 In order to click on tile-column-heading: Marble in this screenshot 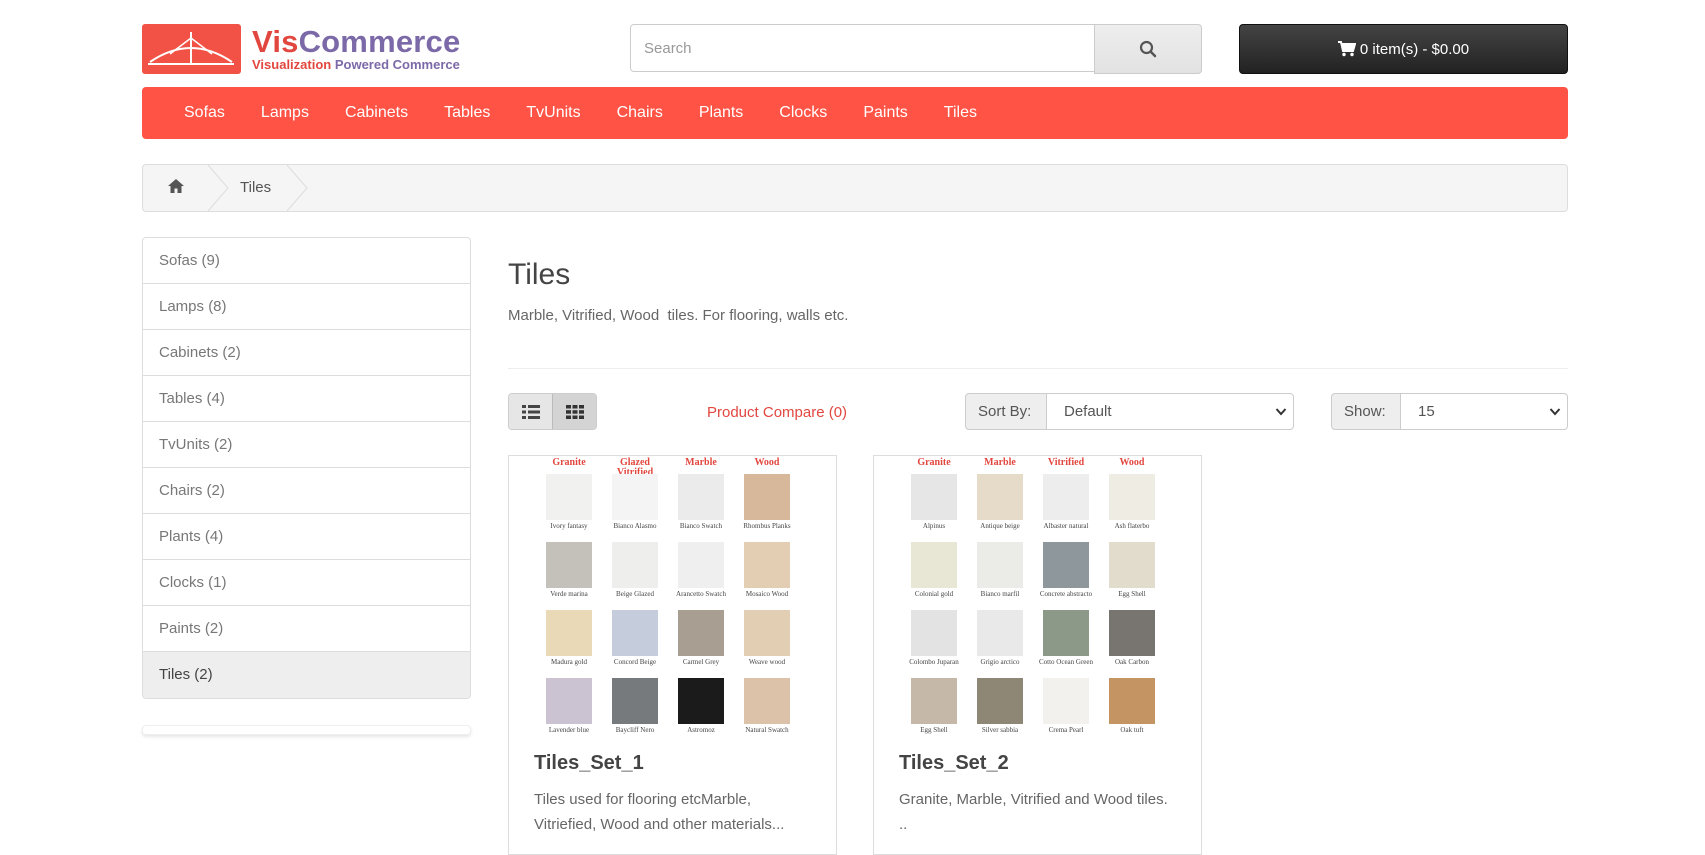, I will do `click(701, 462)`.